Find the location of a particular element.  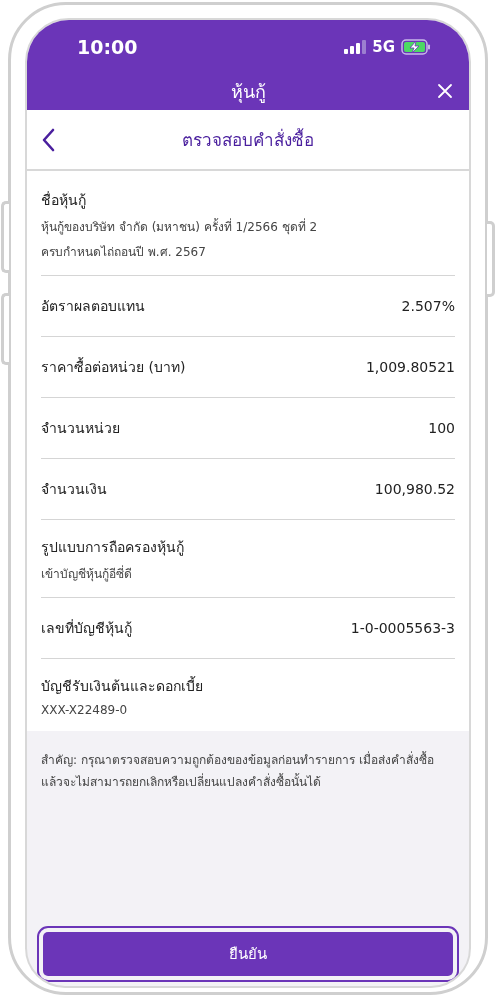

detail-value: 100,980.52 is located at coordinates (414, 489).